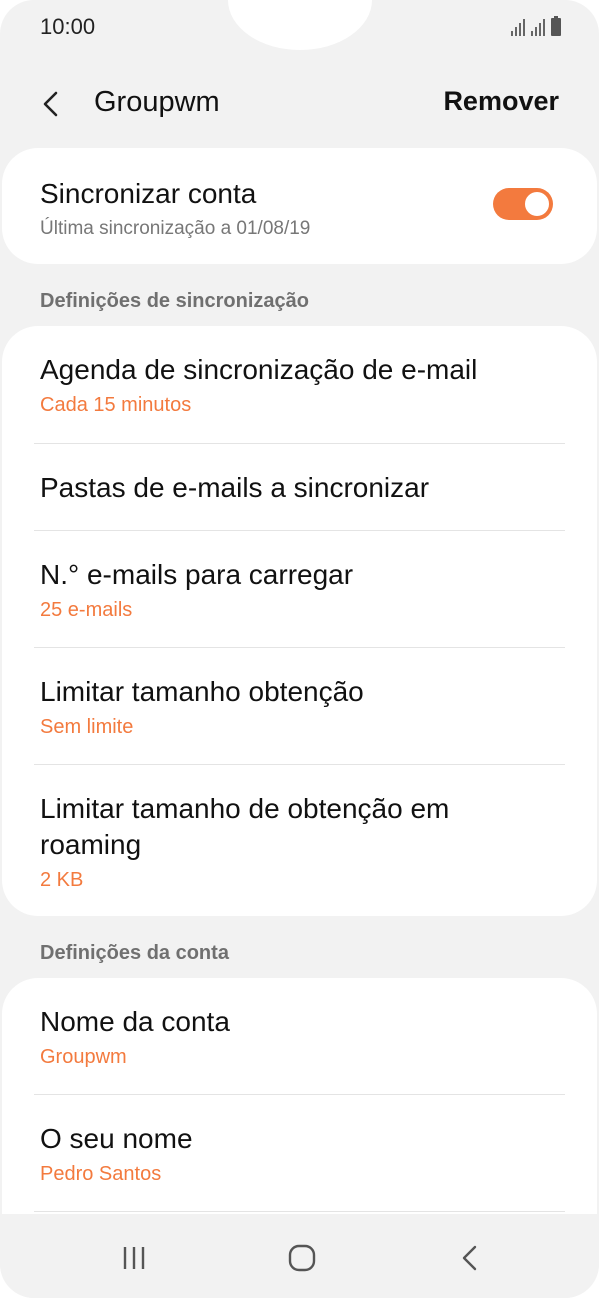  Describe the element at coordinates (299, 1036) in the screenshot. I see `account-name-item: Nome da conta Groupwm` at that location.